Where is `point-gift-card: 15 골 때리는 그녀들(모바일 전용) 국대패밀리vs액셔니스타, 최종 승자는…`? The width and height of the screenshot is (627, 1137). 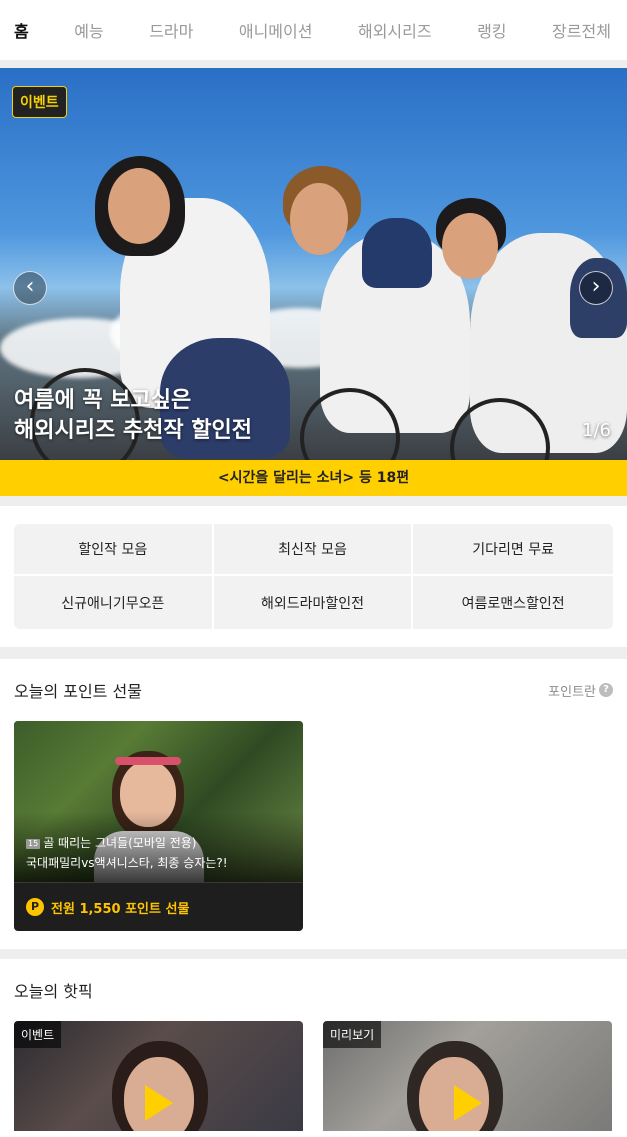 point-gift-card: 15 골 때리는 그녀들(모바일 전용) 국대패밀리vs액셔니스타, 최종 승자는… is located at coordinates (158, 826).